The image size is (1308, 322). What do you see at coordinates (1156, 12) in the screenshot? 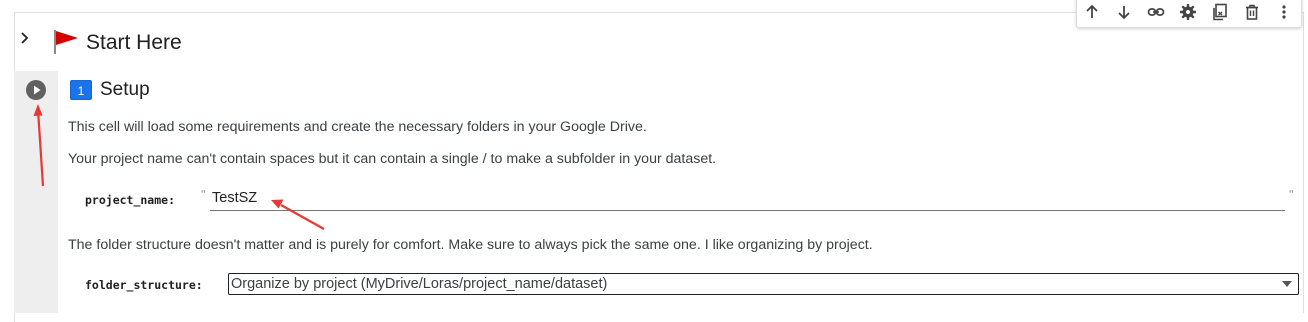
I see `link-icon` at bounding box center [1156, 12].